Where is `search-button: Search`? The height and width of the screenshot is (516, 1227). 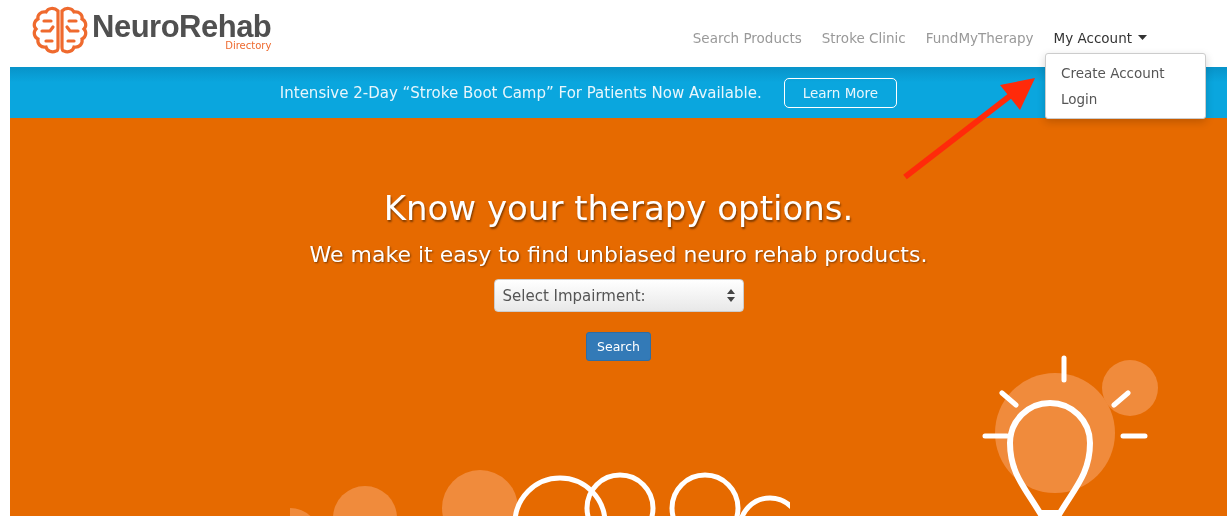 search-button: Search is located at coordinates (618, 346).